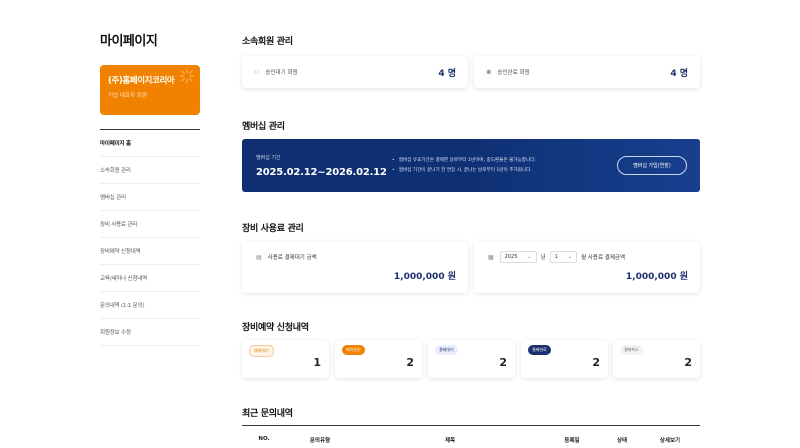 The height and width of the screenshot is (448, 800). What do you see at coordinates (491, 257) in the screenshot?
I see `calendar-icon: ▦` at bounding box center [491, 257].